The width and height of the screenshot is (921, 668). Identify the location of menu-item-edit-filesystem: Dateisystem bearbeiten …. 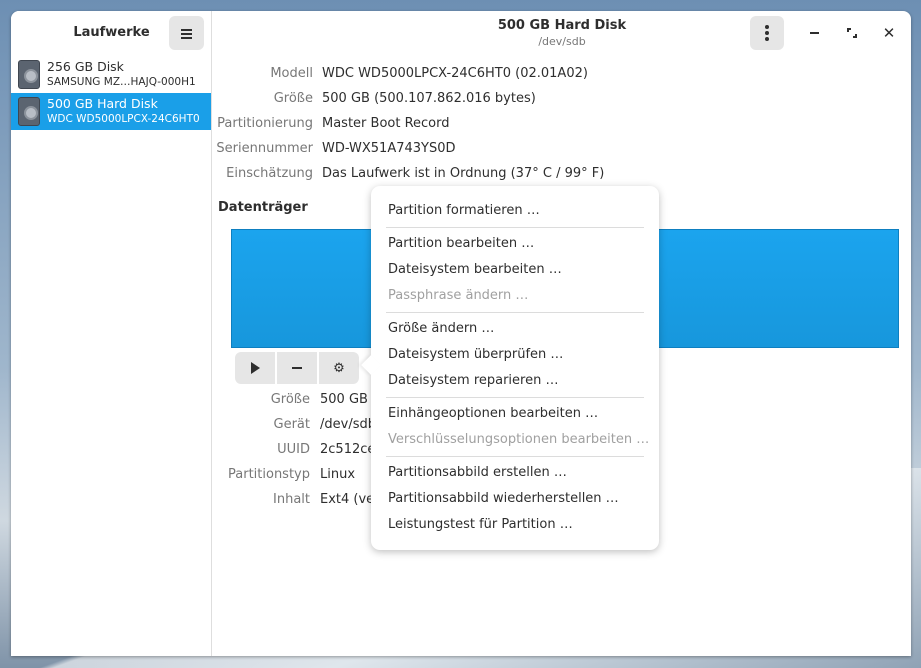
(475, 269).